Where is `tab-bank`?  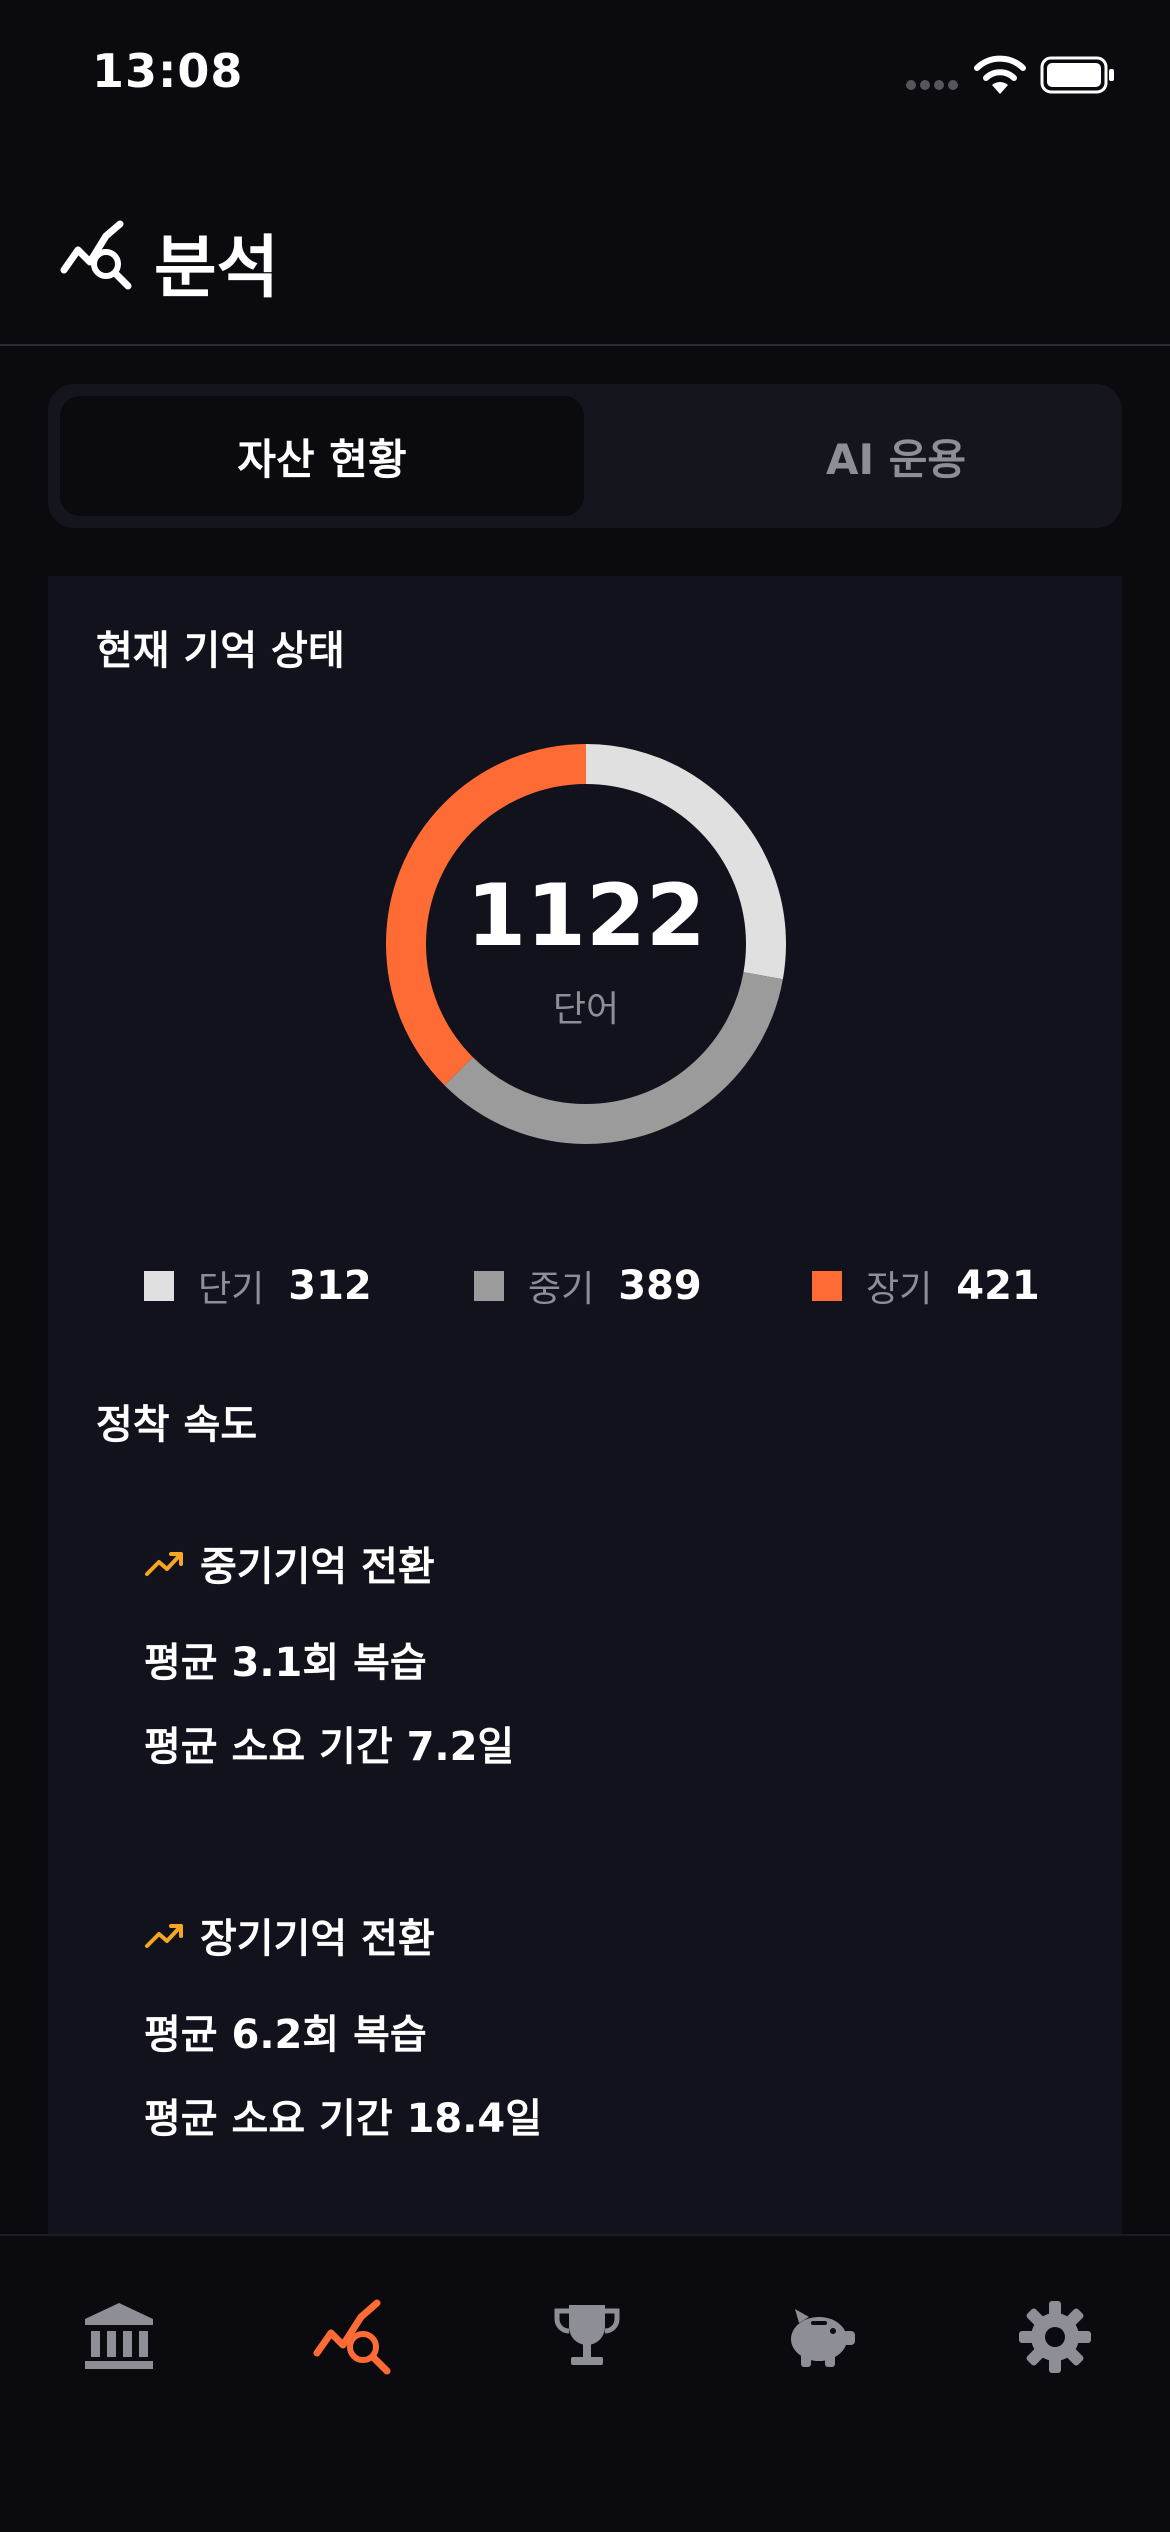
tab-bank is located at coordinates (119, 2337).